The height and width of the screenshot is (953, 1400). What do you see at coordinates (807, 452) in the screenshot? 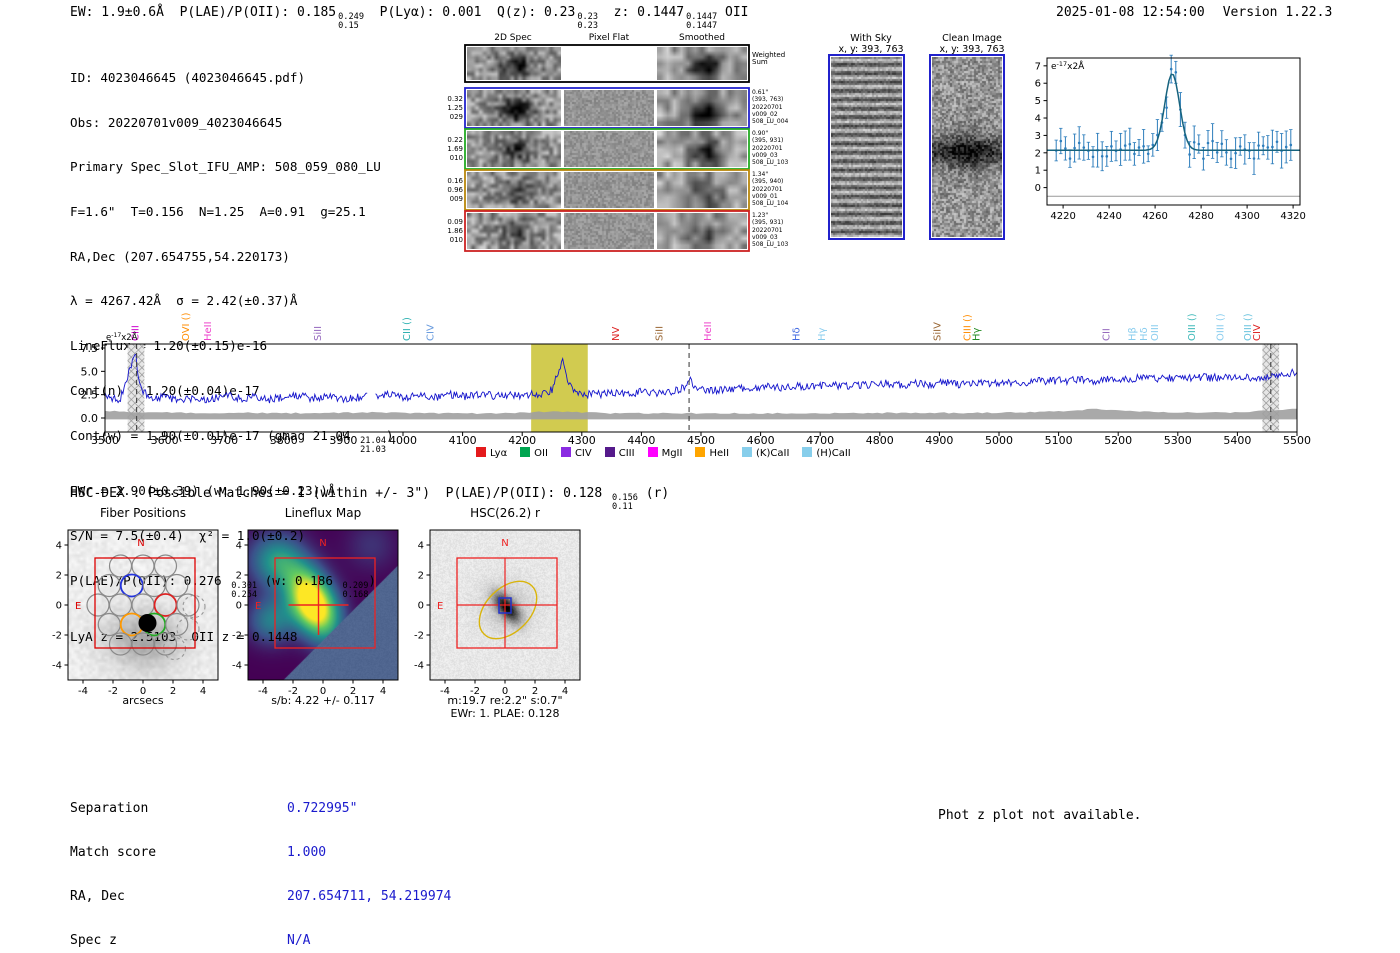
I see `legend-swatch-hcaii` at bounding box center [807, 452].